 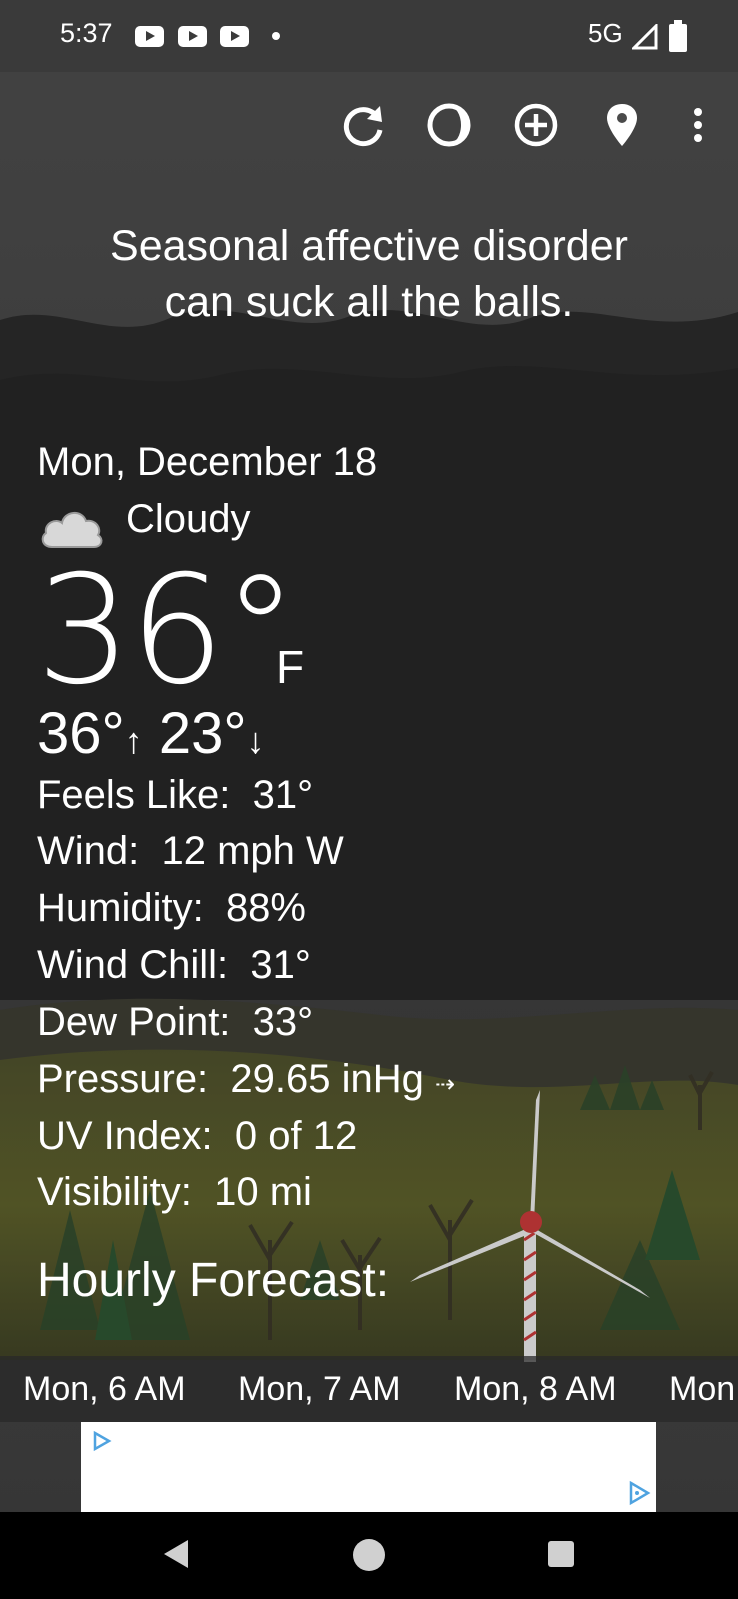 I want to click on hourly-forecast-strip: Mon, 6 AM Mon, 7 AM Mon, 8 AM Mon, so click(x=369, y=1389).